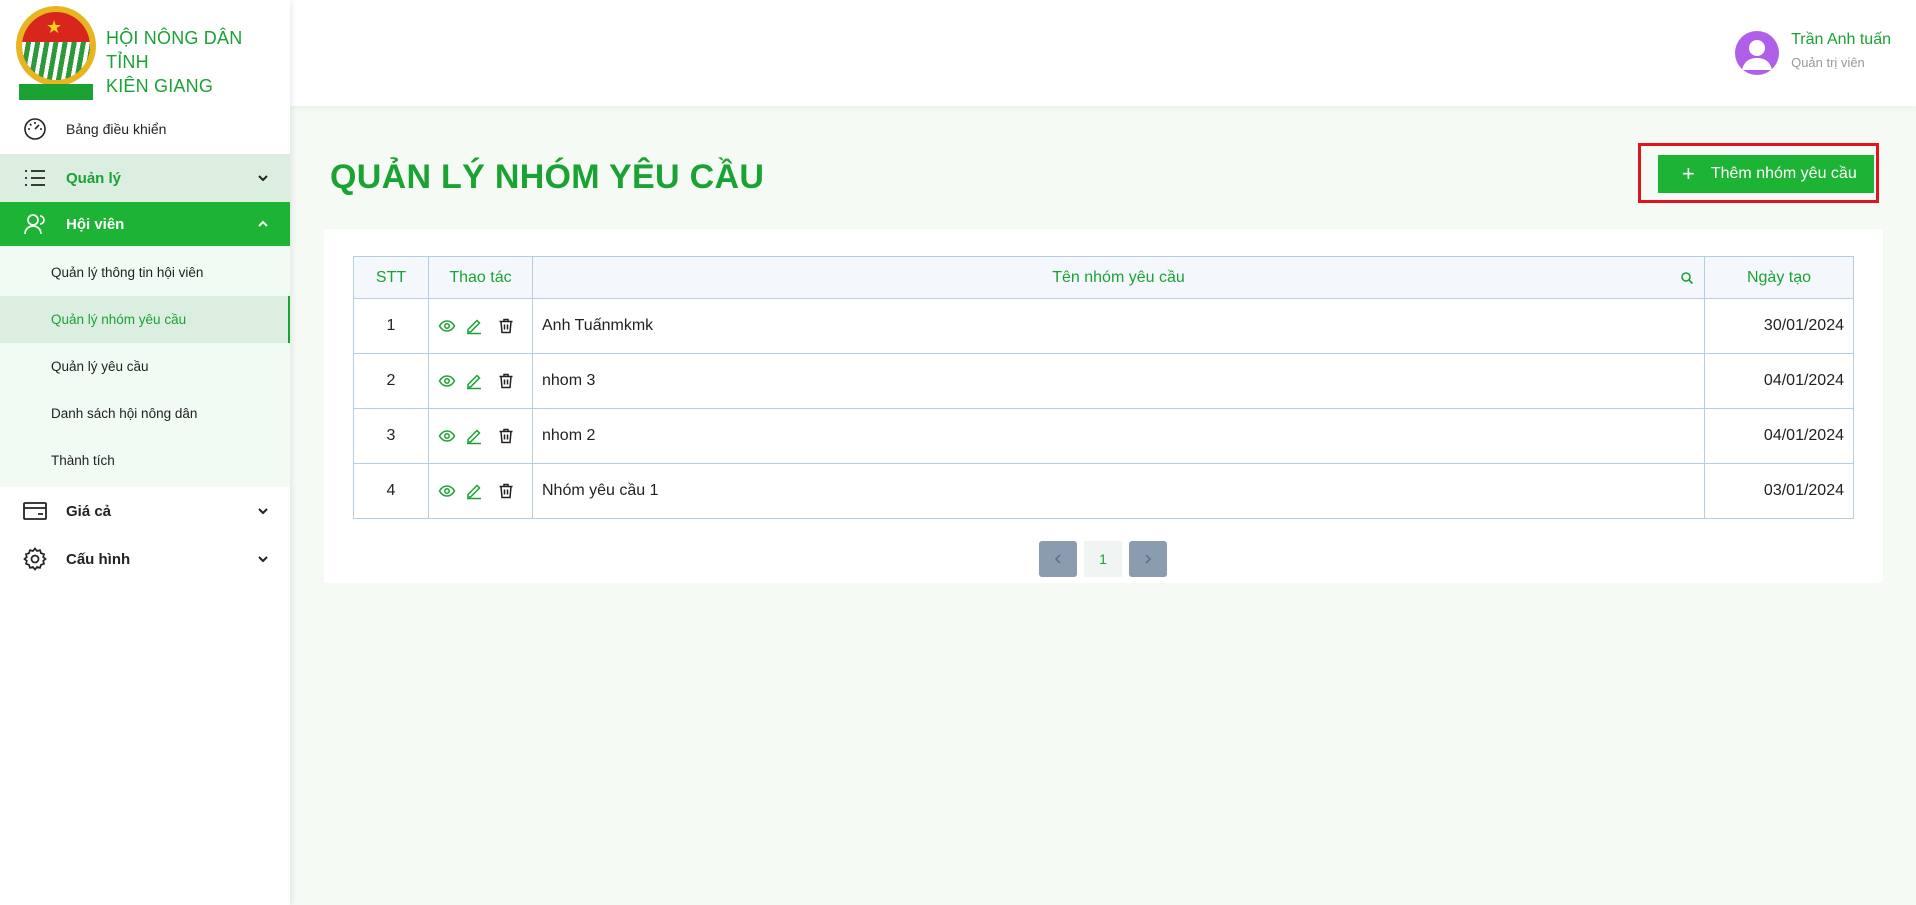 The height and width of the screenshot is (905, 1916). I want to click on brand: ★ HỘI NÔNG DÂN TỈNH KIÊN GIANG, so click(145, 52).